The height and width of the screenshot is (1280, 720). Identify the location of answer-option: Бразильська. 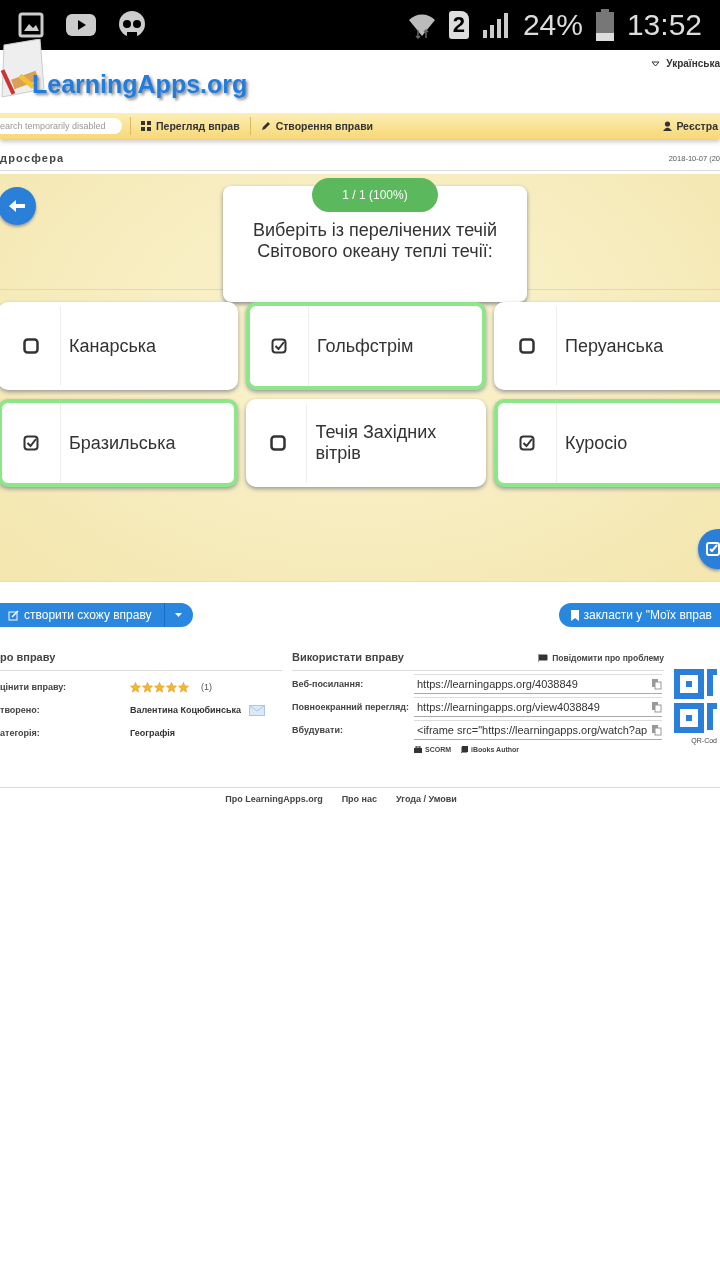
(119, 443).